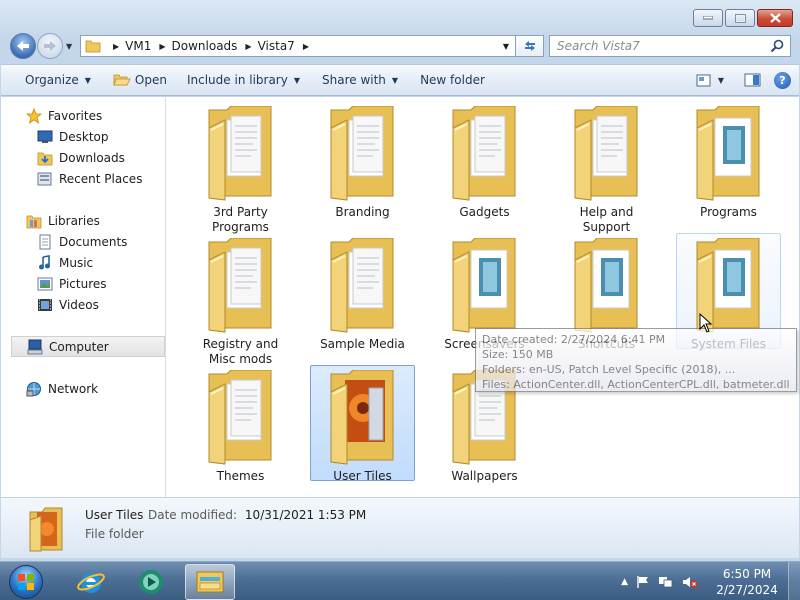 This screenshot has height=600, width=800. What do you see at coordinates (92, 157) in the screenshot?
I see `sidebar-label-downloads: Downloads` at bounding box center [92, 157].